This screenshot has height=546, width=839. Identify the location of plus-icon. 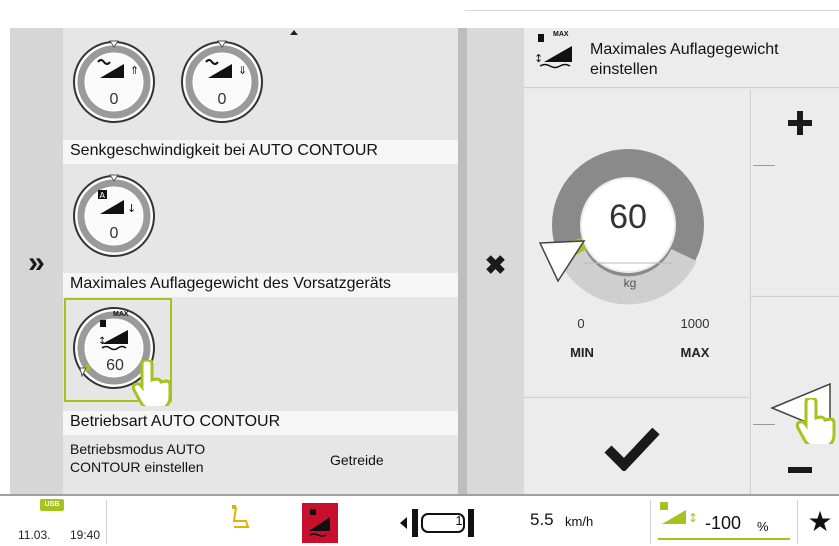
(800, 123).